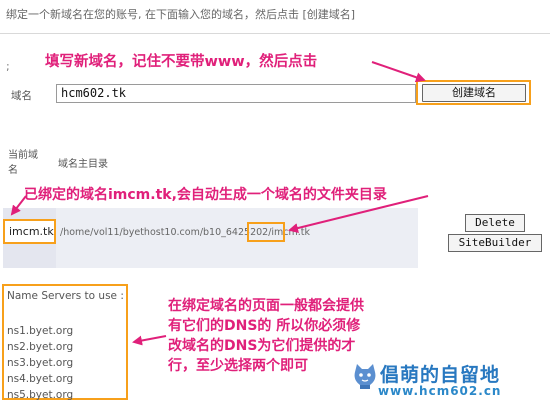  Describe the element at coordinates (266, 306) in the screenshot. I see `annotation-bottom-line: 在绑定域名的页面一般都会提供` at that location.